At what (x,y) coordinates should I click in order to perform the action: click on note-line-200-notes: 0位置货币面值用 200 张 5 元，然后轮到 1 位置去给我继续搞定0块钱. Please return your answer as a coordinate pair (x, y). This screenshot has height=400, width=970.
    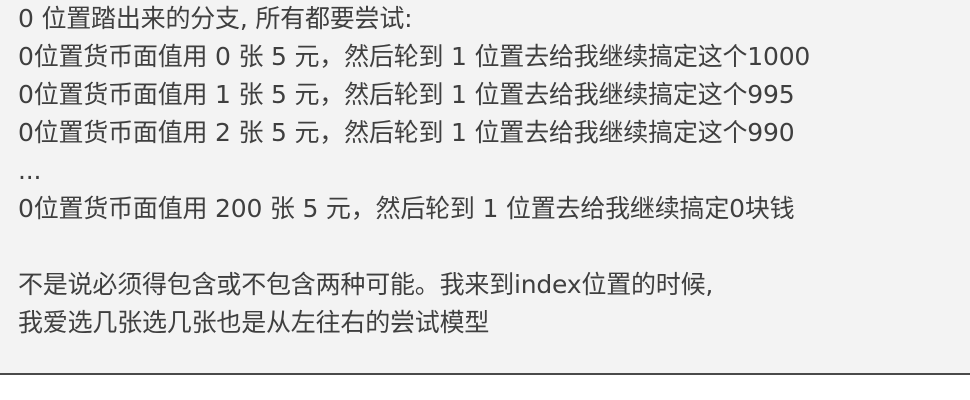
    Looking at the image, I should click on (406, 208).